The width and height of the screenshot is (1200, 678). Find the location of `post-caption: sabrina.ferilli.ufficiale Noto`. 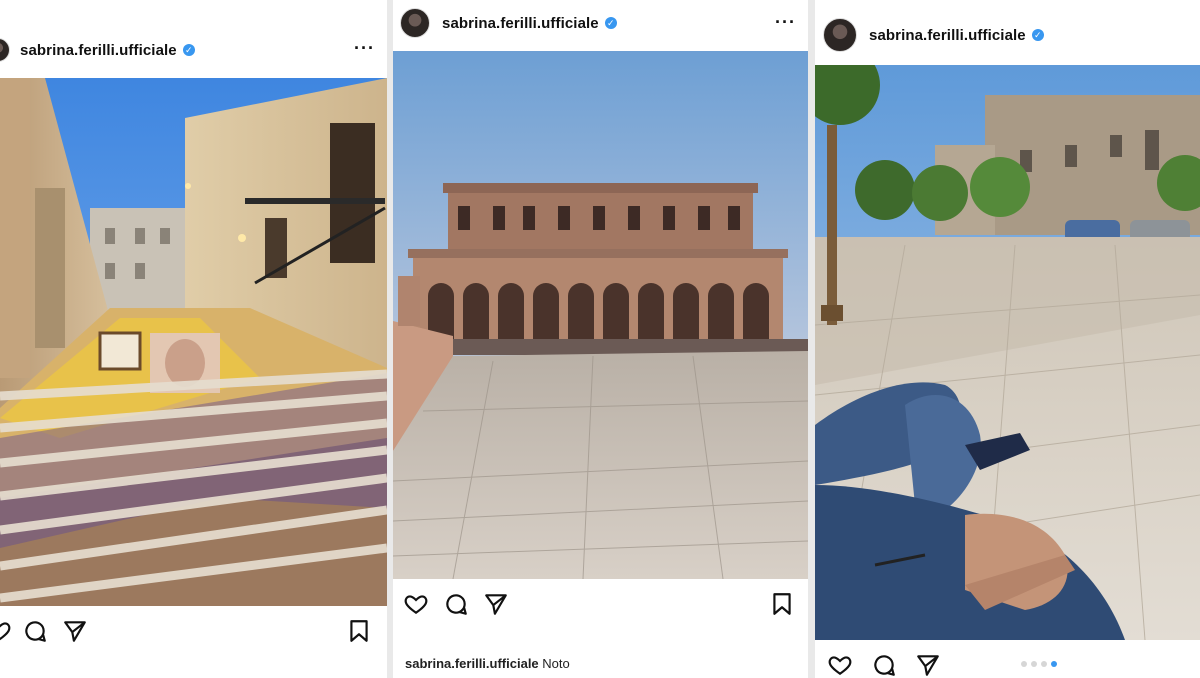

post-caption: sabrina.ferilli.ufficiale Noto is located at coordinates (487, 663).